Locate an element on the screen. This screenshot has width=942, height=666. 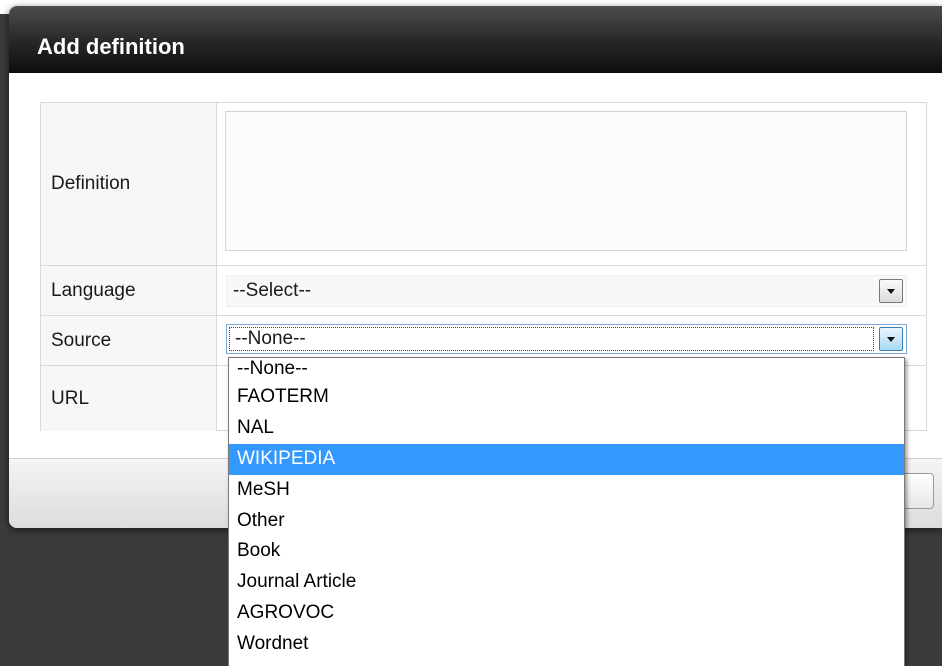
source-option: Book is located at coordinates (566, 551).